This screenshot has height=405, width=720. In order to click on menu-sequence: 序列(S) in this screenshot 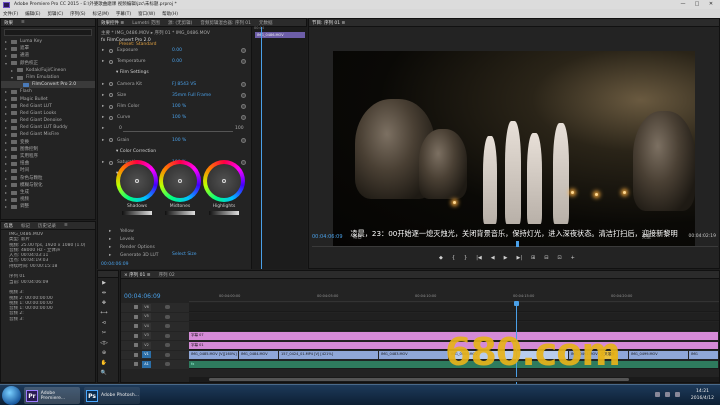, I will do `click(77, 14)`.